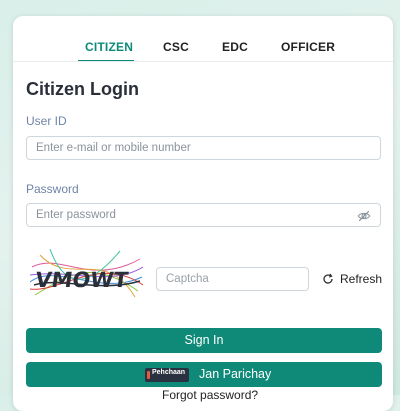 The height and width of the screenshot is (411, 400). I want to click on pehchaan-logo: Pehchaan, so click(167, 375).